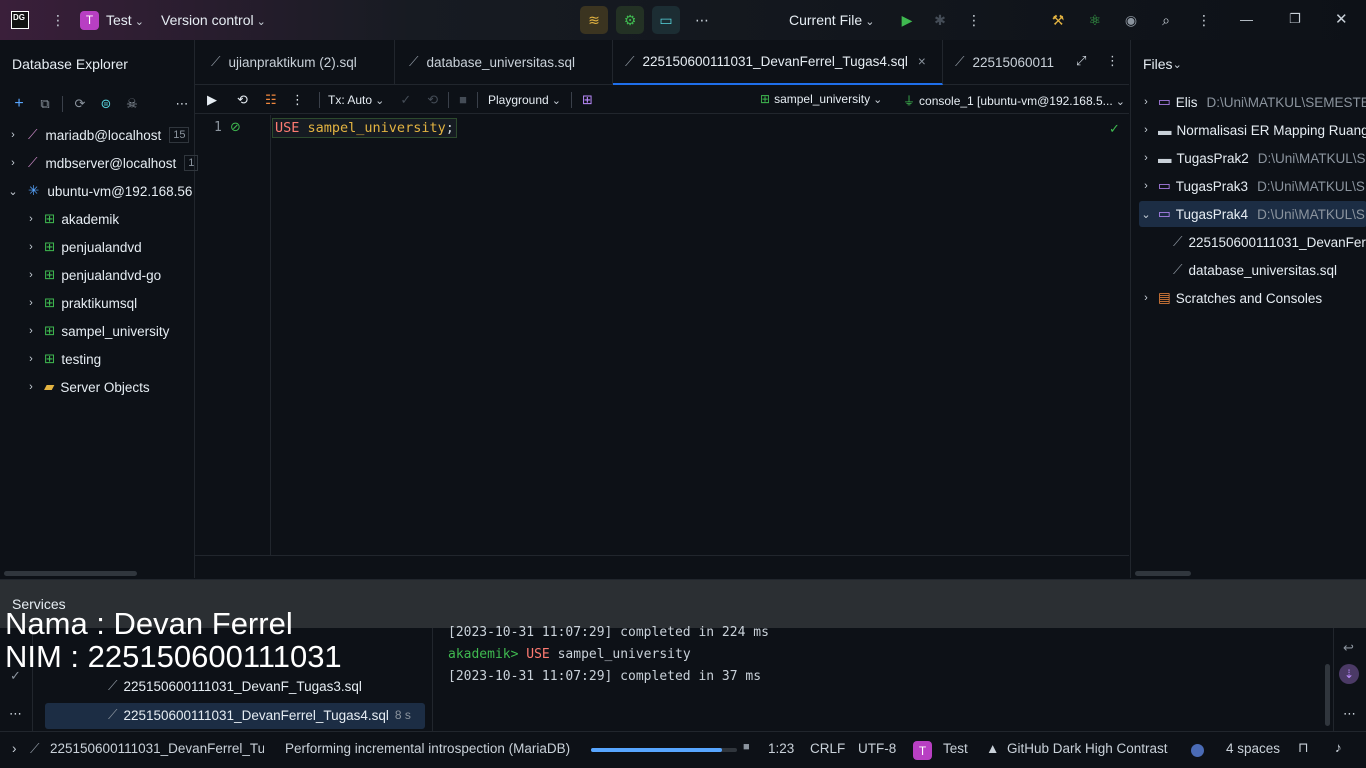 The width and height of the screenshot is (1366, 768). What do you see at coordinates (295, 62) in the screenshot?
I see `tab-ujianpraktikum: ⟋ ujianpraktikum (2).sql` at bounding box center [295, 62].